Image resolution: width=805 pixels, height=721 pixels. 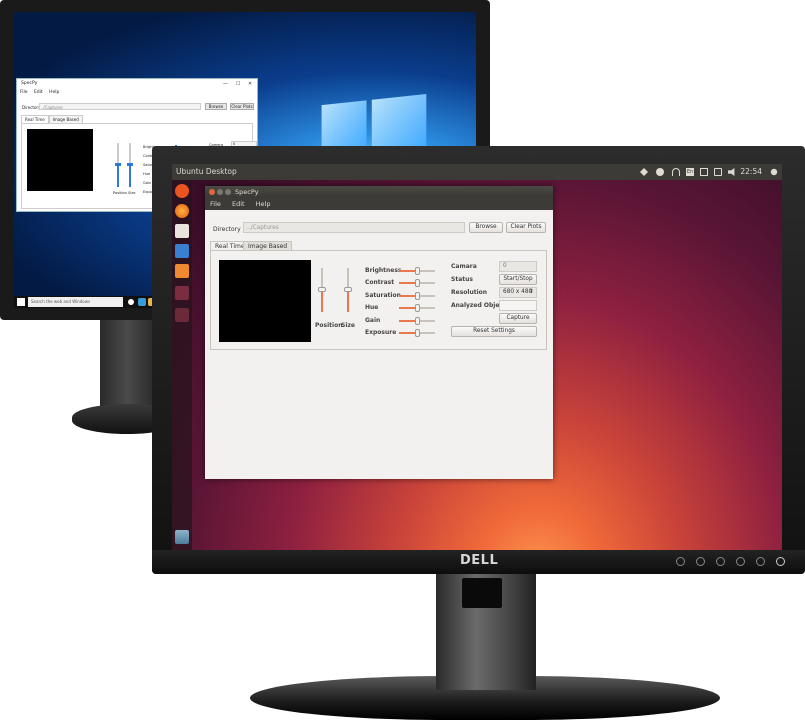 What do you see at coordinates (182, 211) in the screenshot?
I see `firefox-icon` at bounding box center [182, 211].